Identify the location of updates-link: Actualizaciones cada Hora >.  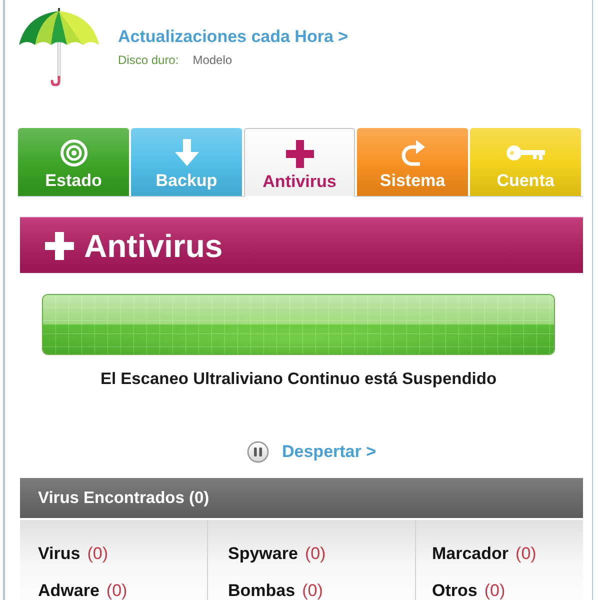
(233, 37).